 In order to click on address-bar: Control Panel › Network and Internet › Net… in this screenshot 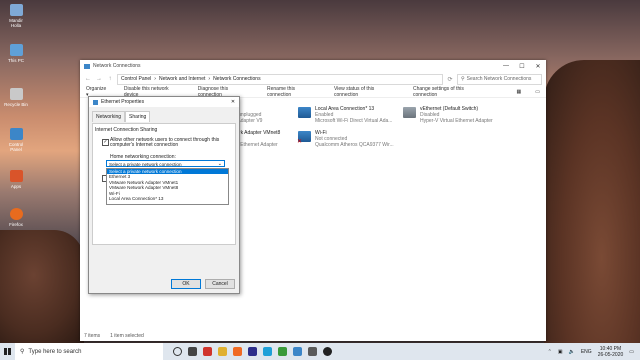, I will do `click(280, 79)`.